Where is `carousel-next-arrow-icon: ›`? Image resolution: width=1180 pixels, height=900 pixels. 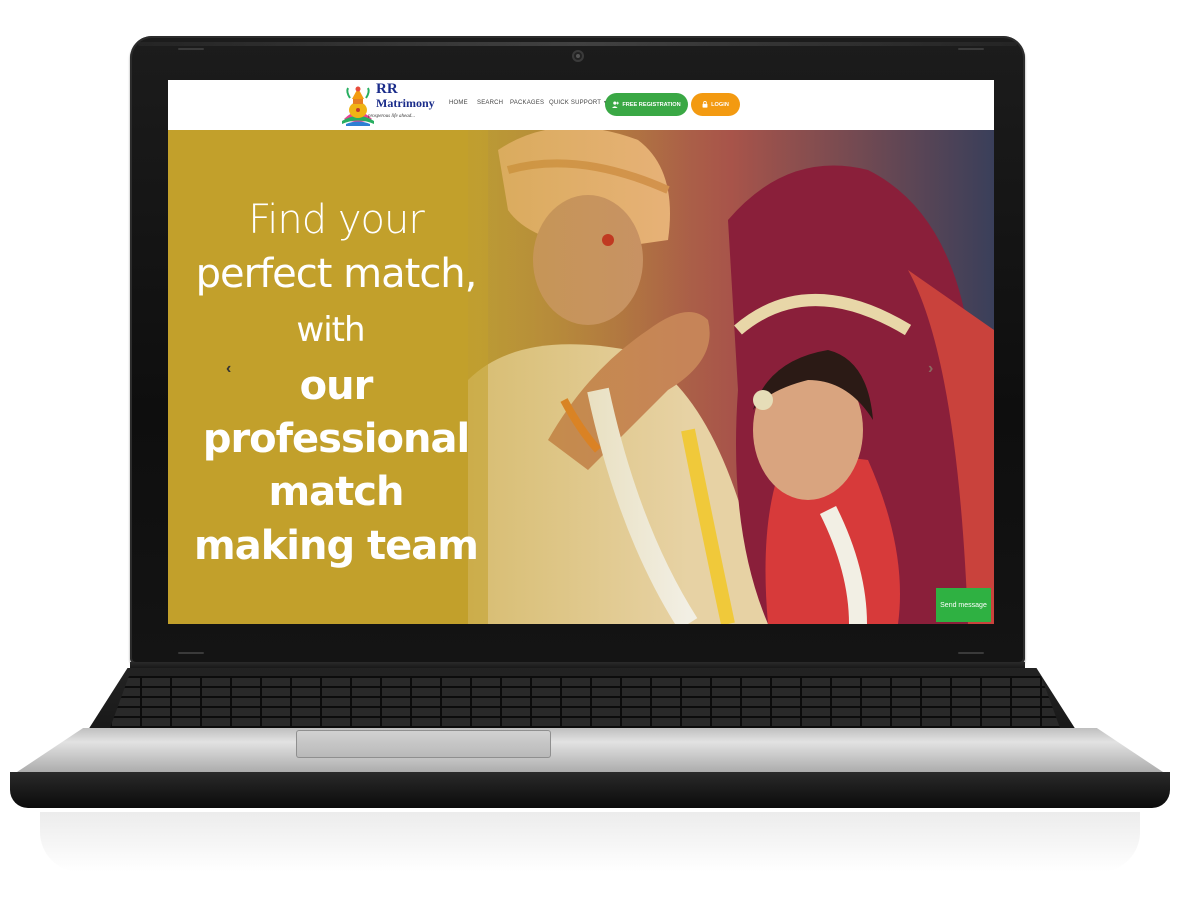 carousel-next-arrow-icon: › is located at coordinates (930, 369).